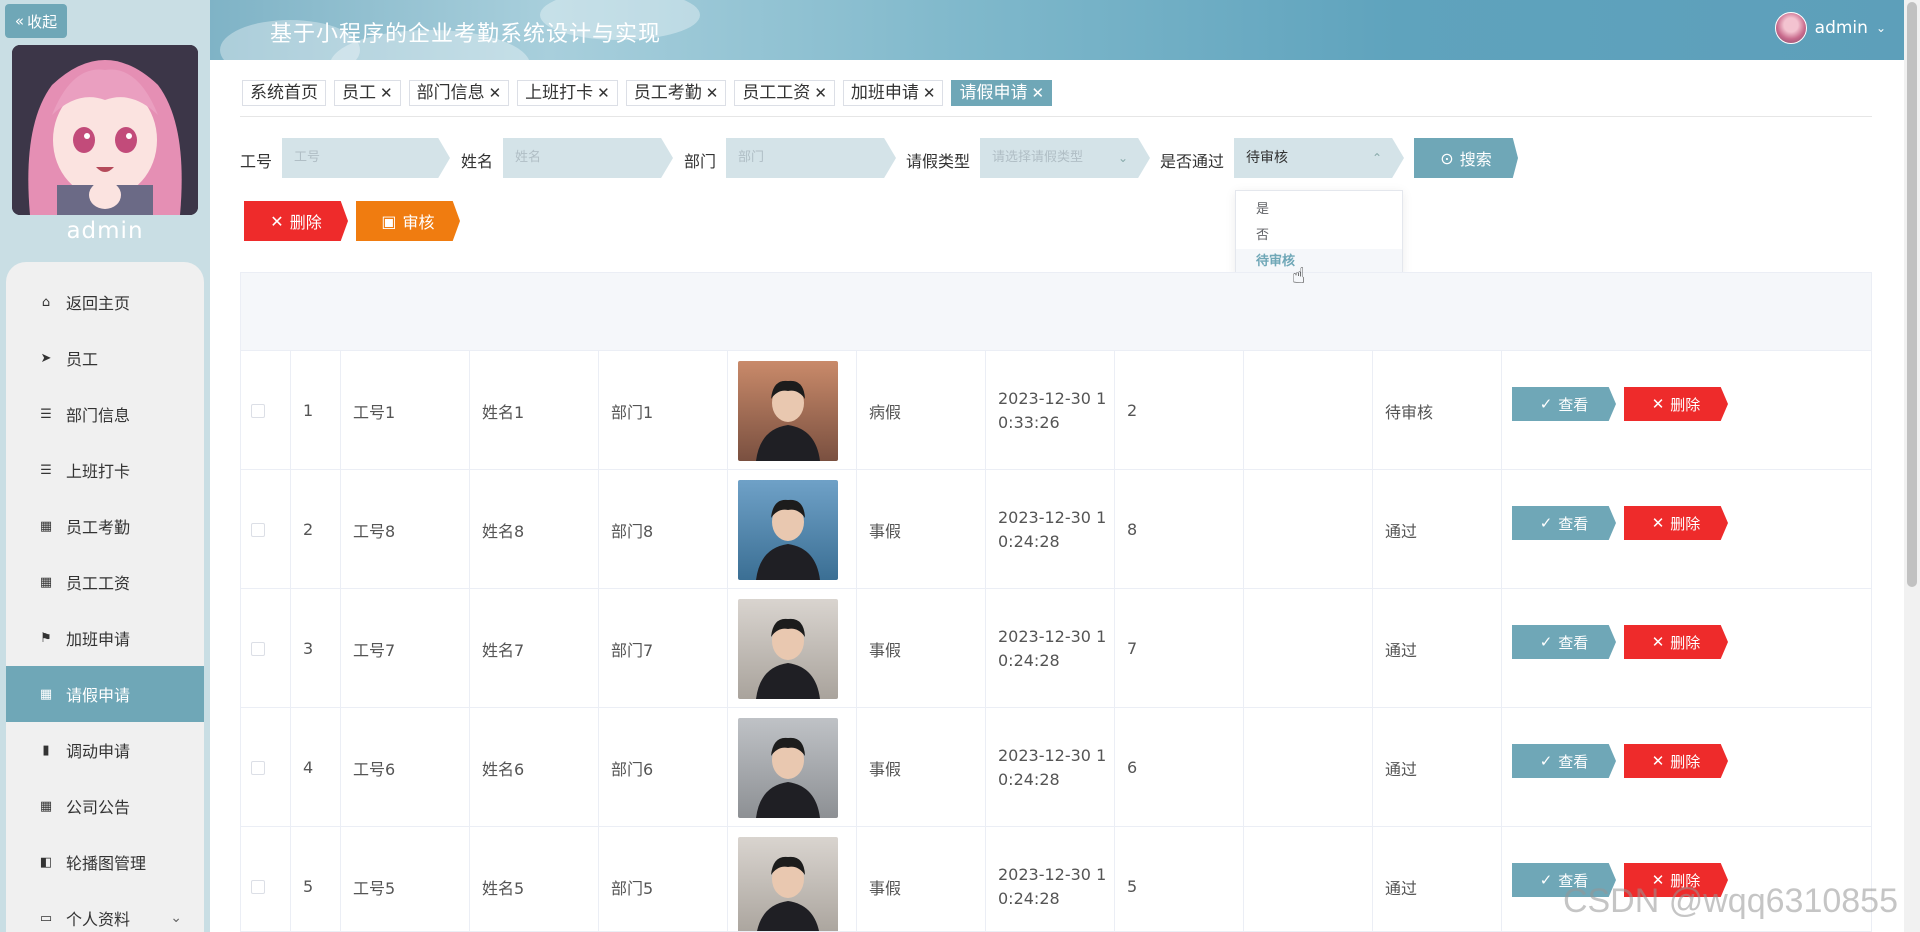  I want to click on collapse-button: « 收起, so click(36, 21).